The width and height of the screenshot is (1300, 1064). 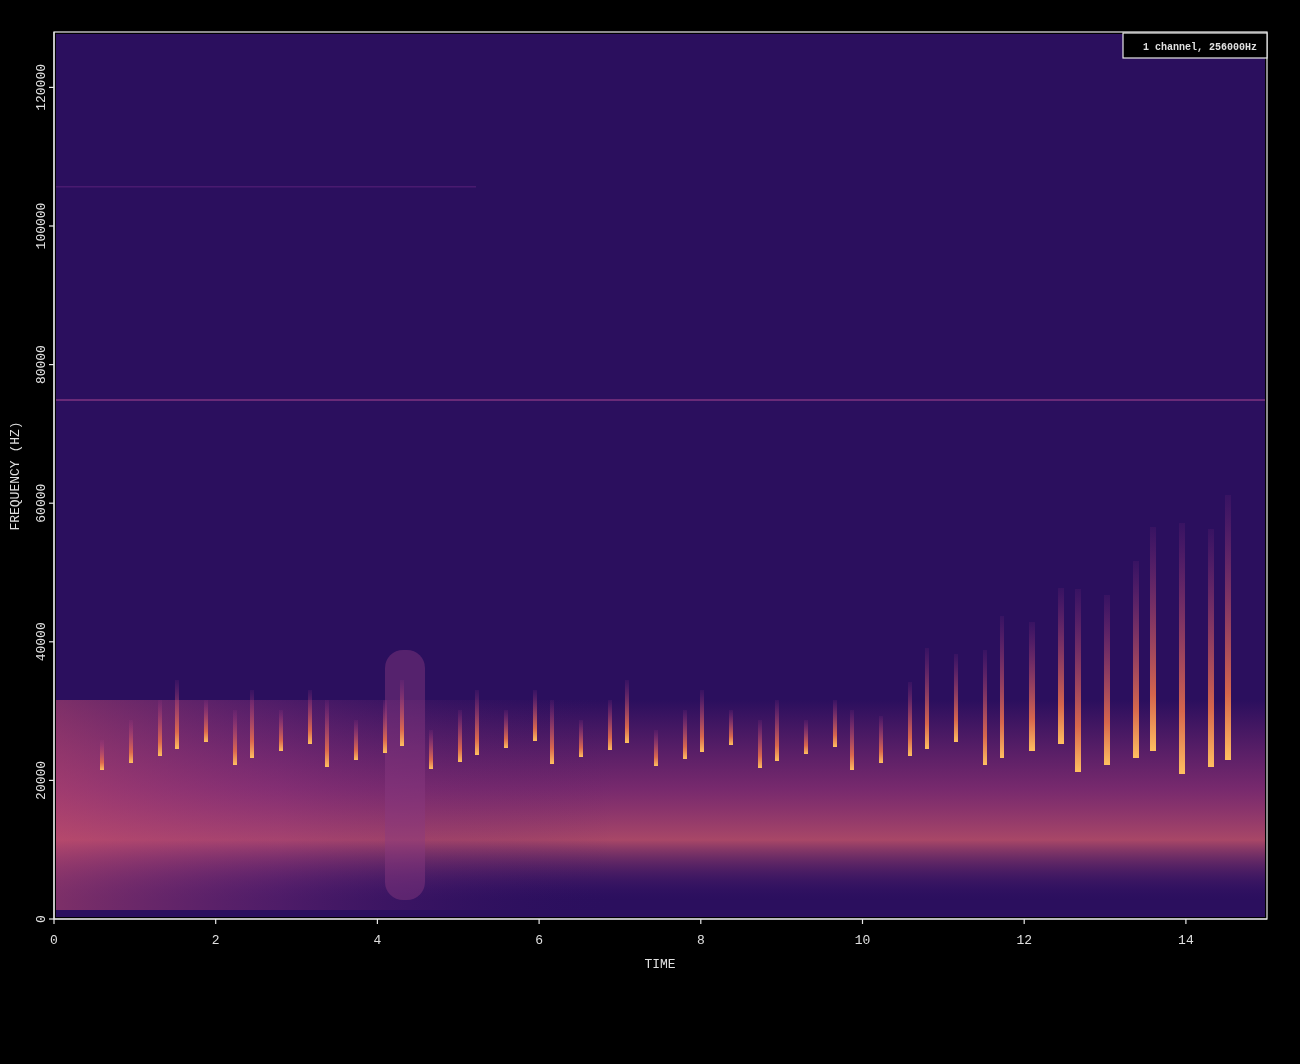 What do you see at coordinates (1186, 940) in the screenshot?
I see `x-tick-label: 14` at bounding box center [1186, 940].